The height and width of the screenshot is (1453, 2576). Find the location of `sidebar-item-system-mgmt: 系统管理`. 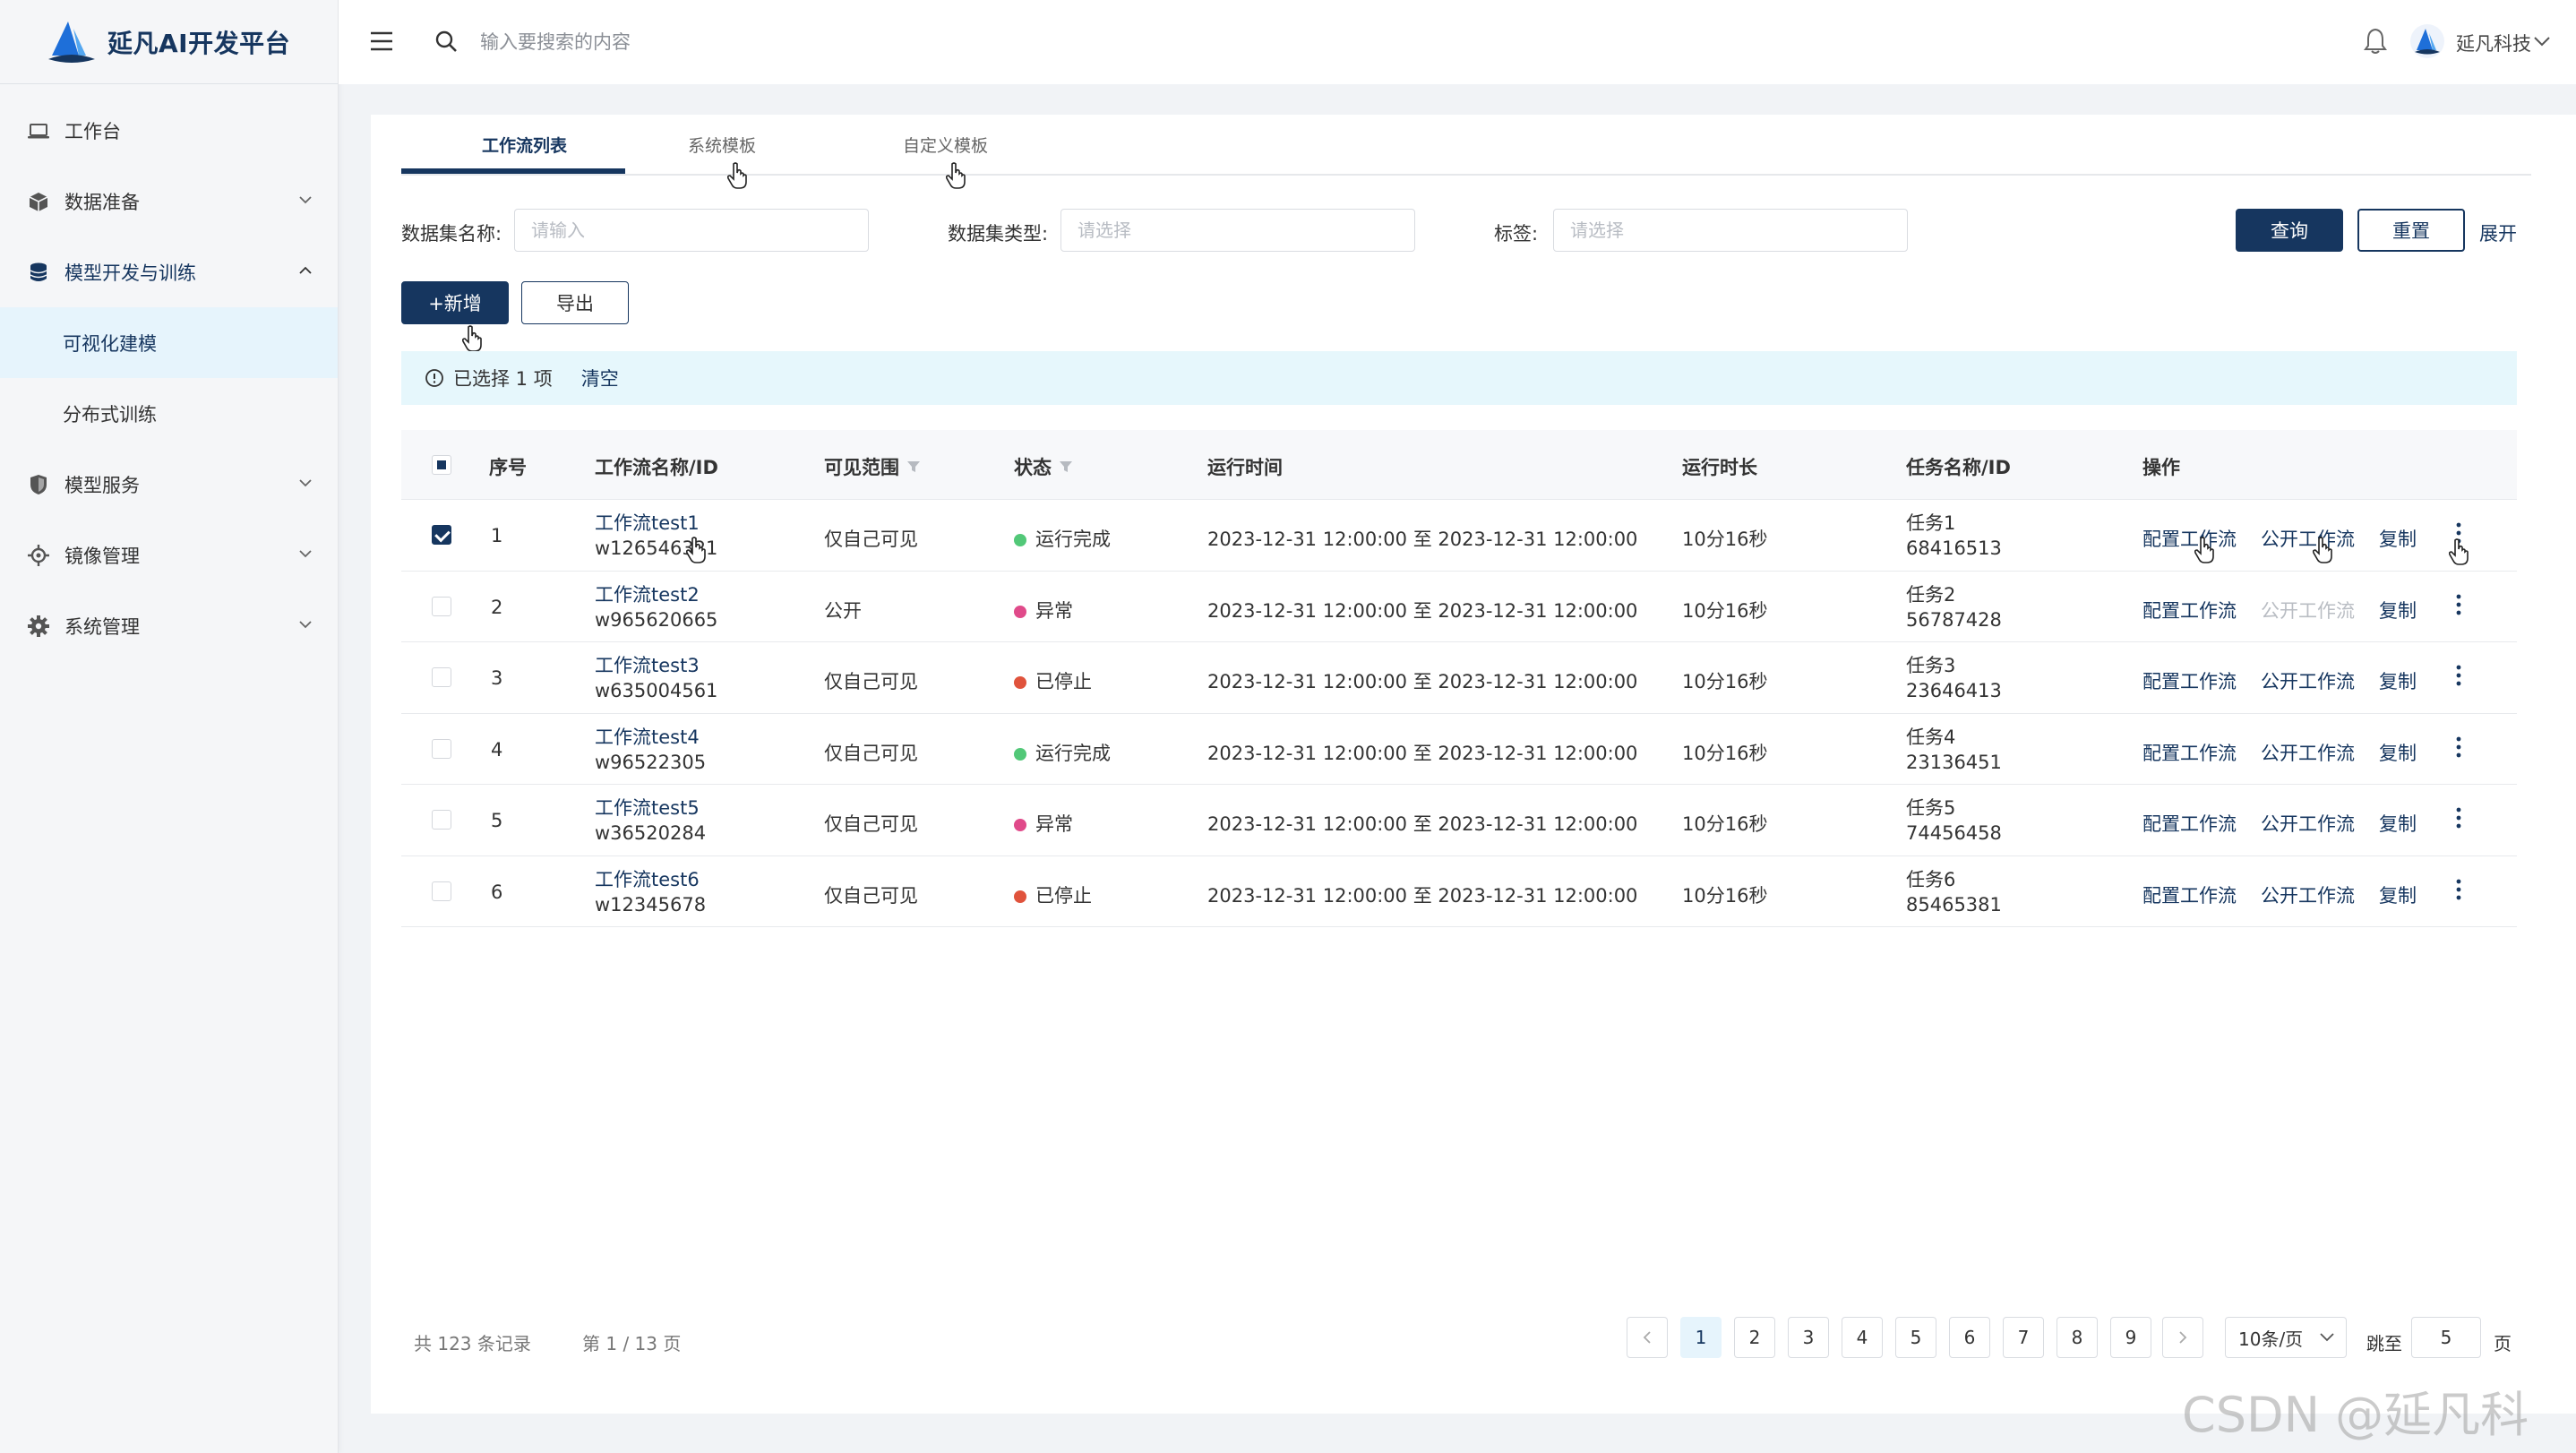

sidebar-item-system-mgmt: 系统管理 is located at coordinates (169, 626).